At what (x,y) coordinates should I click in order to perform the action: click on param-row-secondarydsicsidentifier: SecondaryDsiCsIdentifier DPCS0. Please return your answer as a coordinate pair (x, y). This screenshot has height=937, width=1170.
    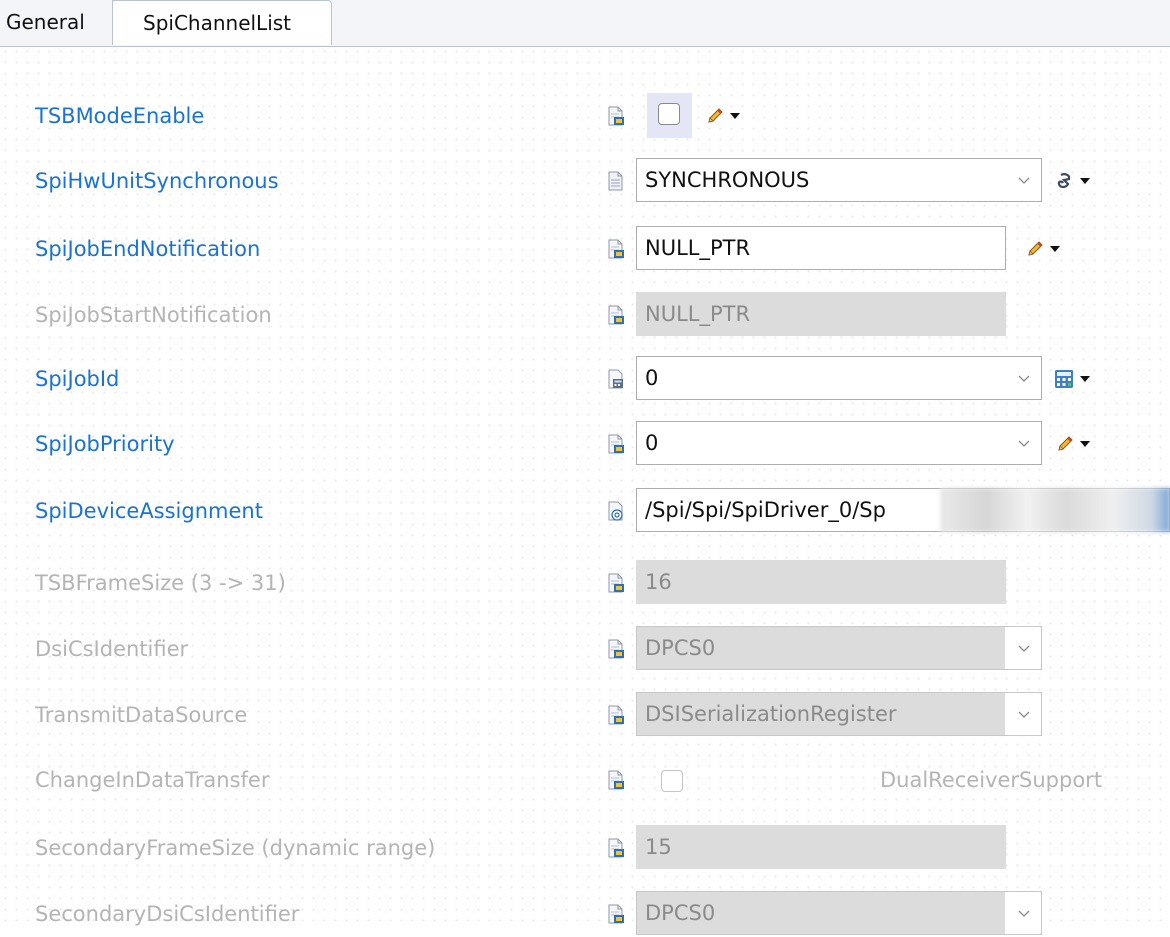
    Looking at the image, I should click on (585, 914).